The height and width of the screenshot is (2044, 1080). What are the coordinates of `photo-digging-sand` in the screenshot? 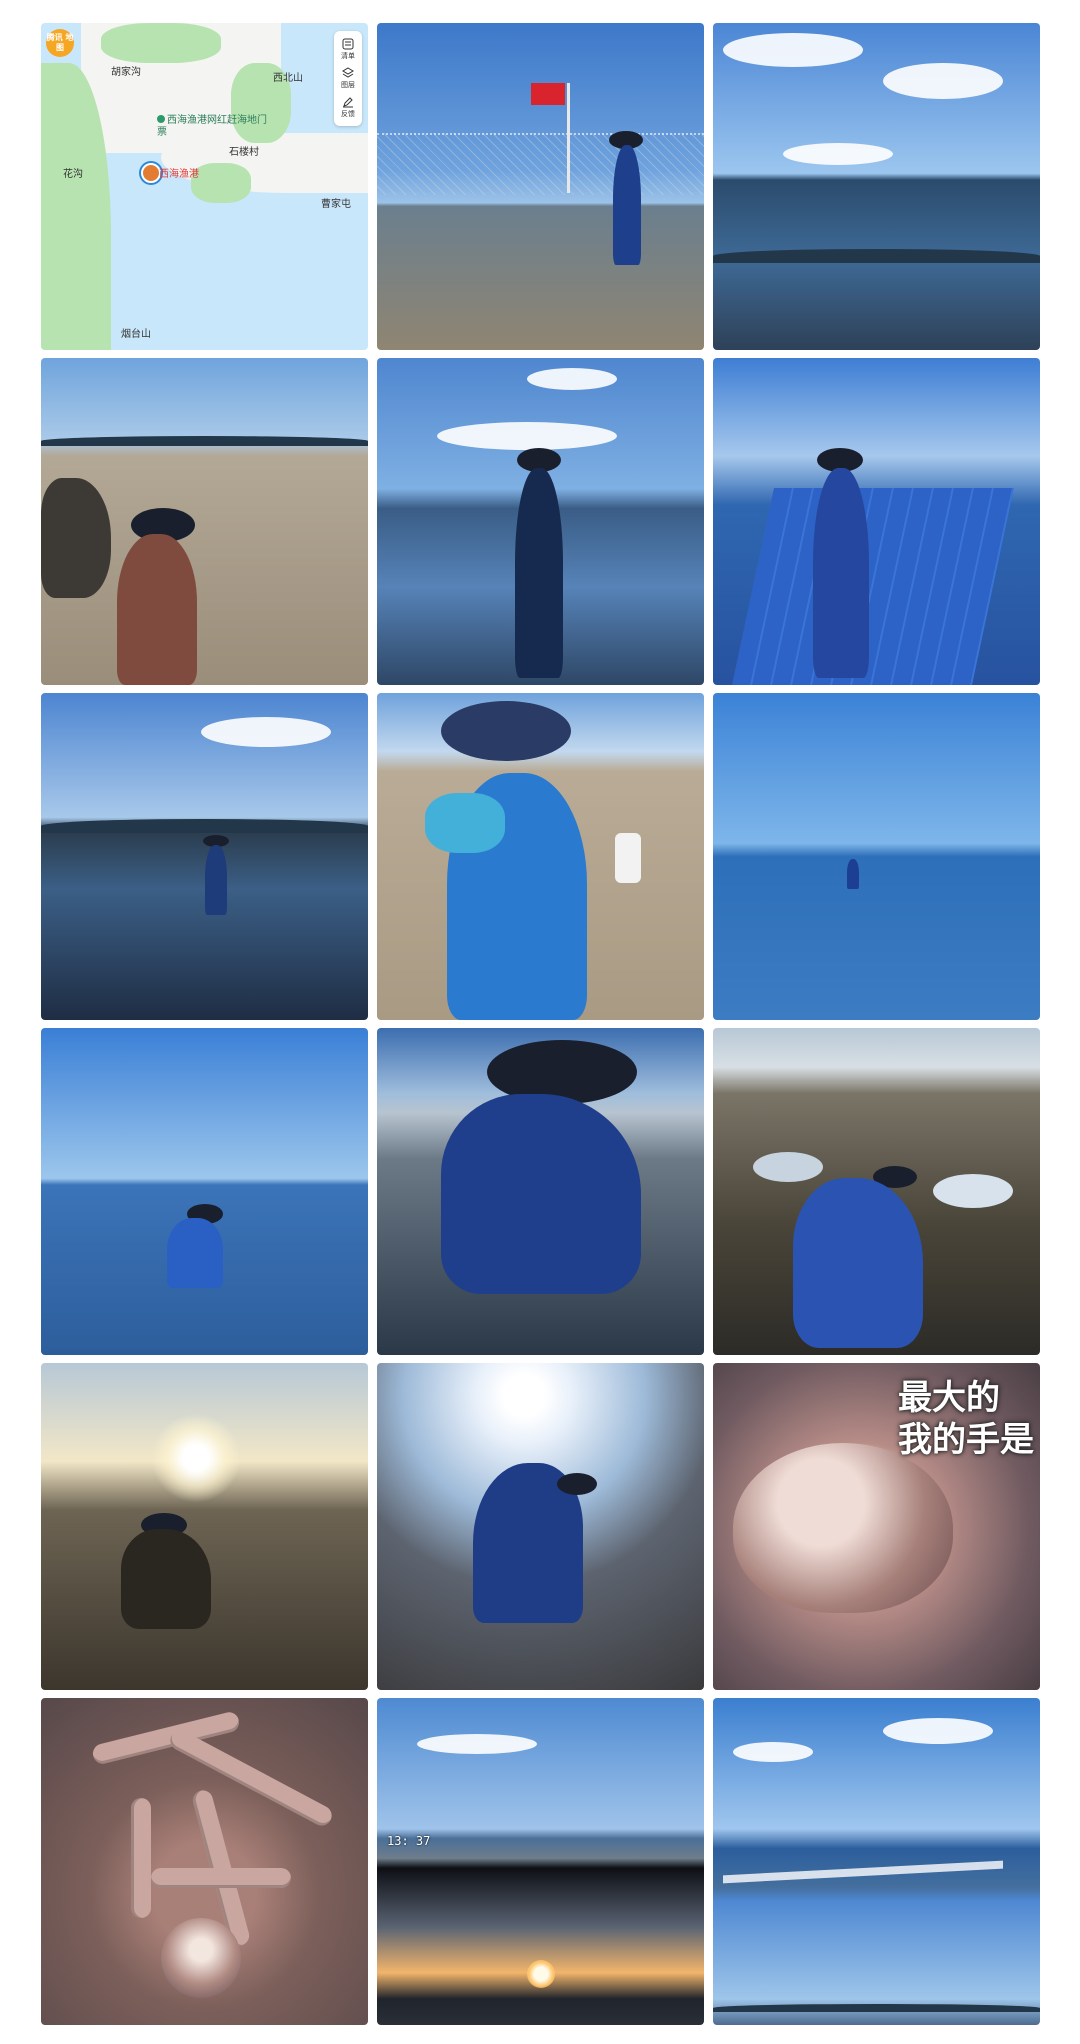 It's located at (540, 1191).